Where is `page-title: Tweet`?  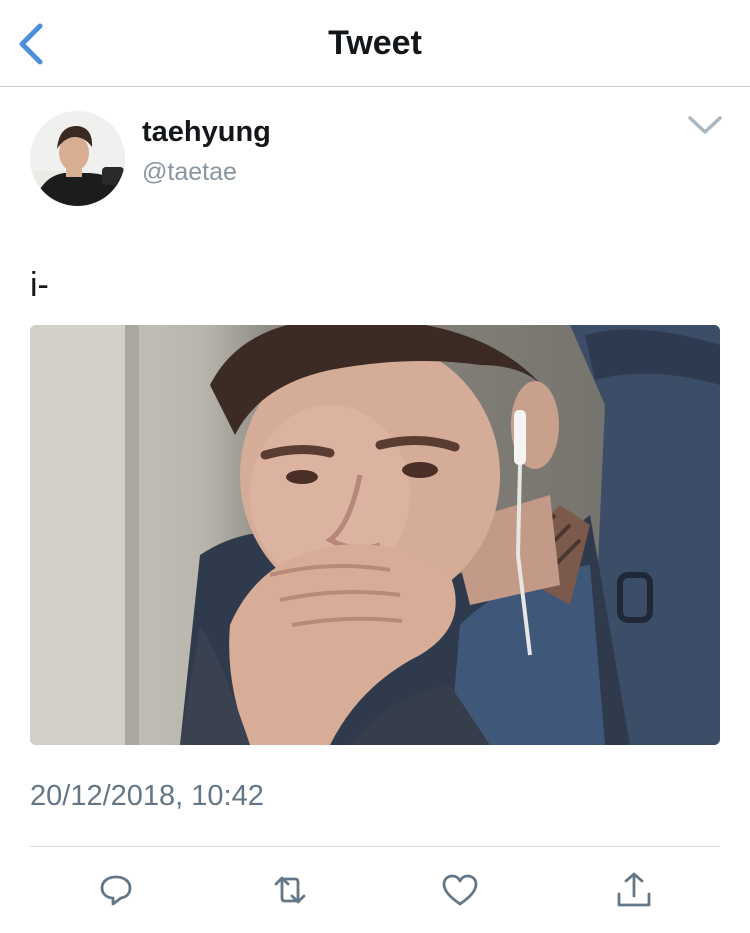 page-title: Tweet is located at coordinates (375, 43).